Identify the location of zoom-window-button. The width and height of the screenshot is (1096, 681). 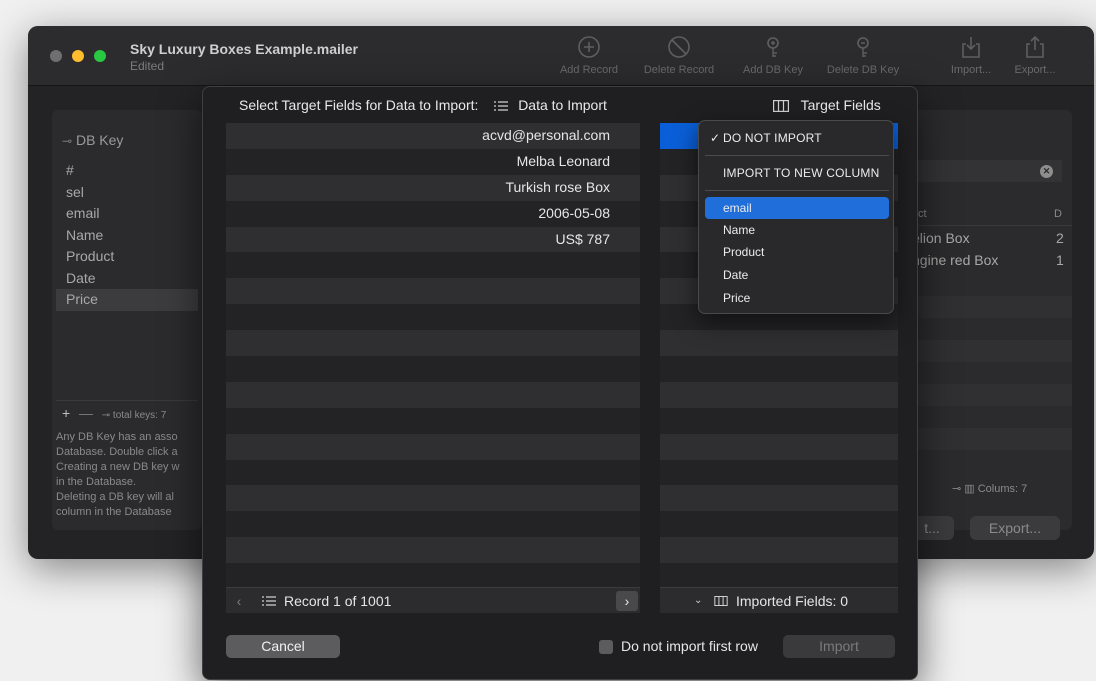
(100, 56).